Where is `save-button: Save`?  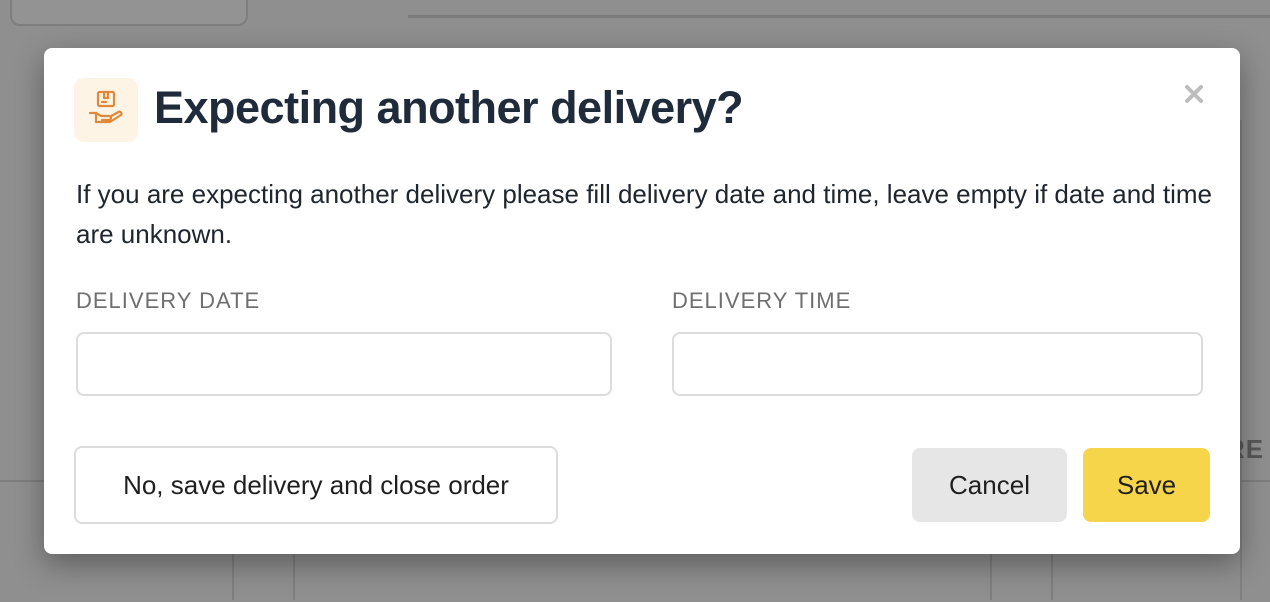
save-button: Save is located at coordinates (1146, 485).